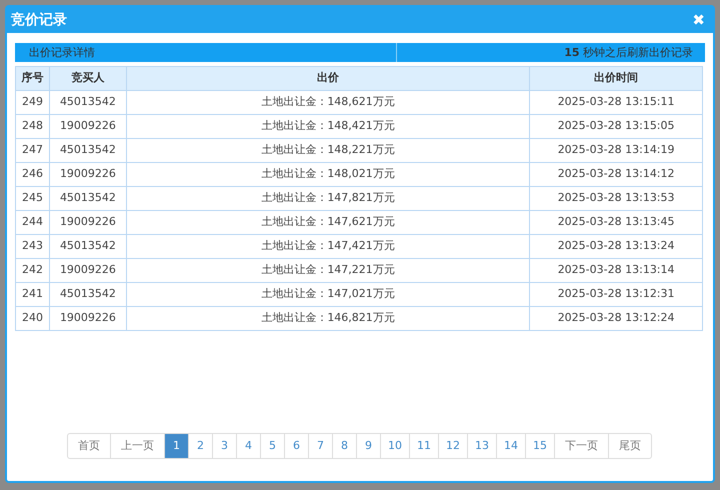 This screenshot has height=490, width=720. What do you see at coordinates (453, 446) in the screenshot?
I see `page-button: 12` at bounding box center [453, 446].